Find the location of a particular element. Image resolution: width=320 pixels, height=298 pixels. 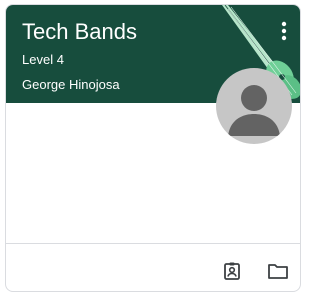

more-vert-icon is located at coordinates (284, 31).